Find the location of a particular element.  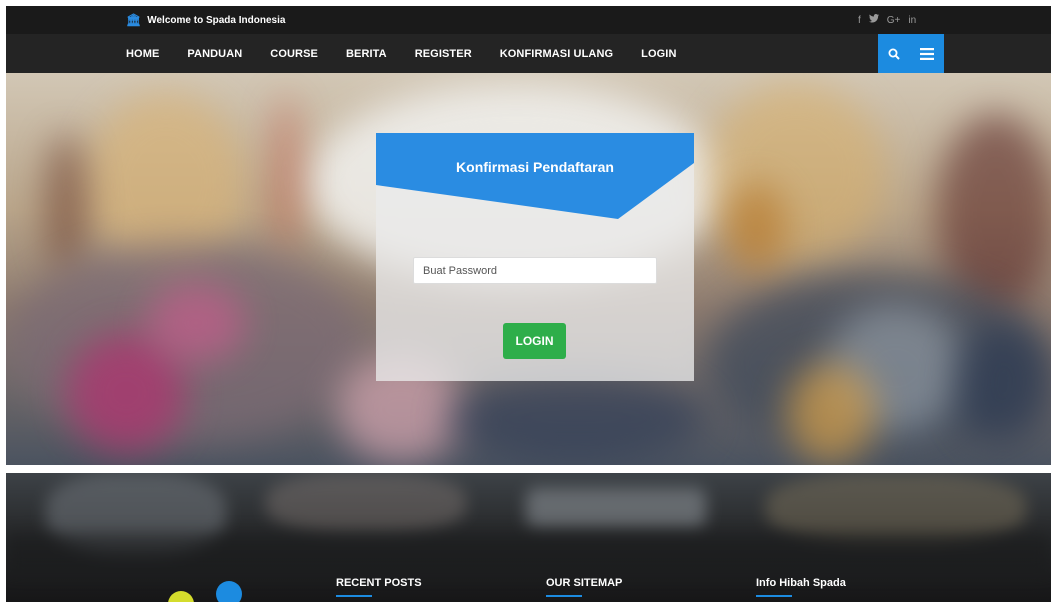

facebook-icon: f is located at coordinates (859, 20).